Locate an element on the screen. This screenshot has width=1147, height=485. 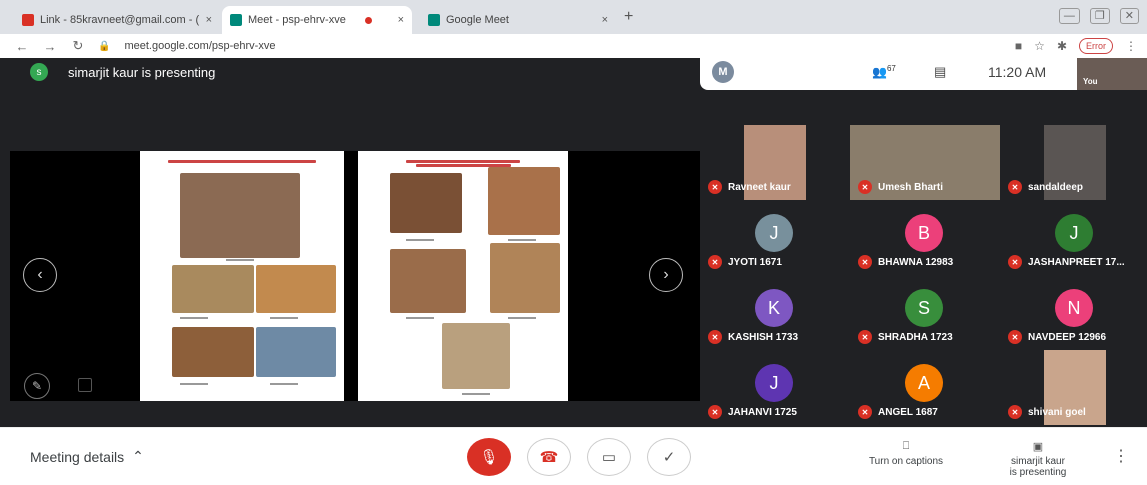
participant-name: Ravneet kaur is located at coordinates (759, 187).